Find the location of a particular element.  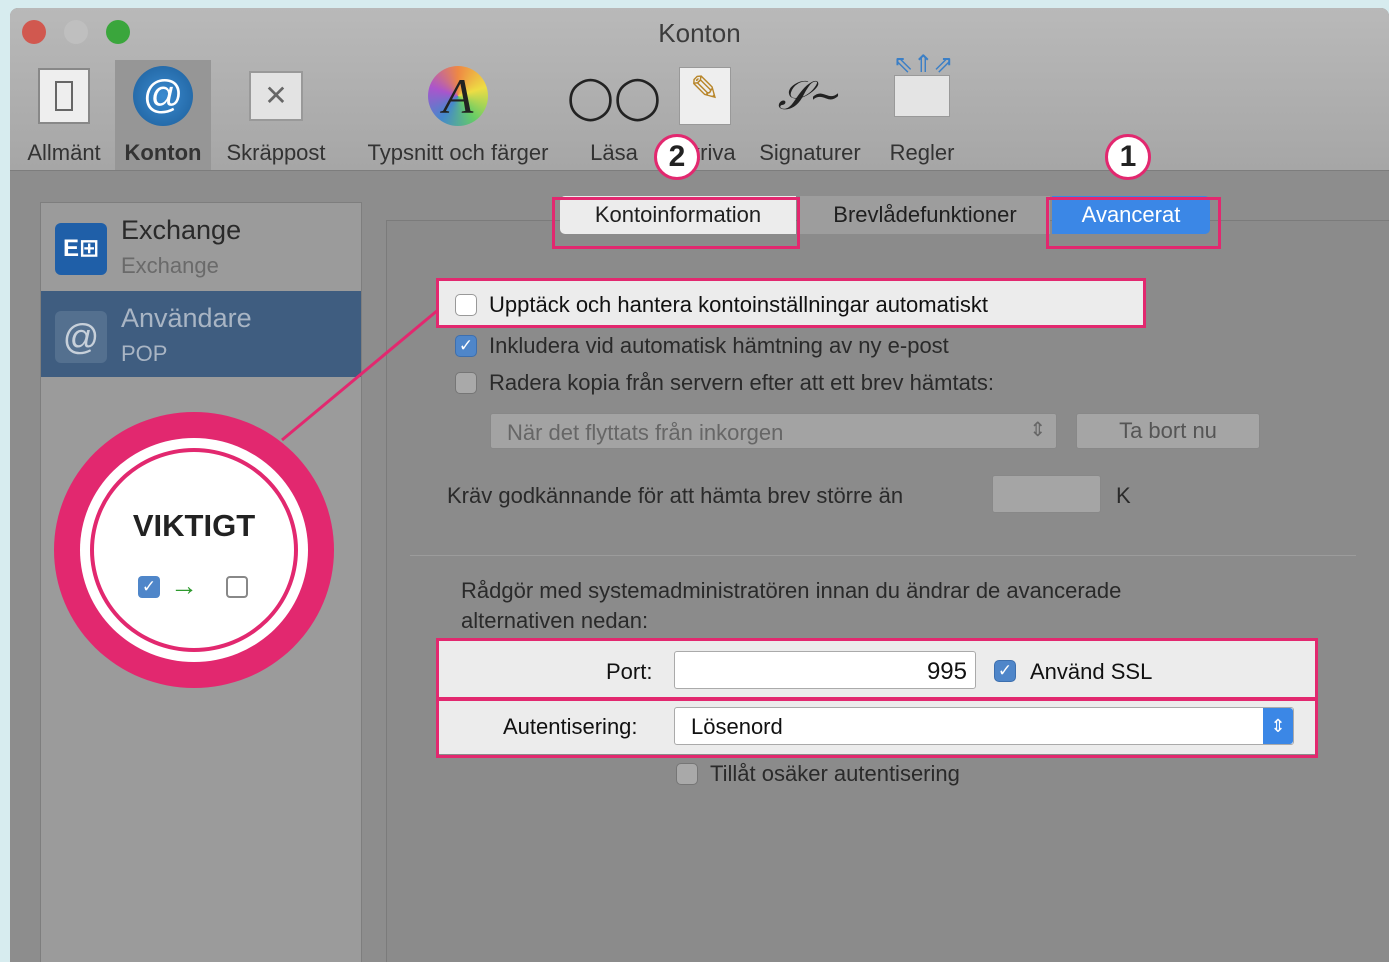

ssl-checkbox: ✓ is located at coordinates (1005, 671).